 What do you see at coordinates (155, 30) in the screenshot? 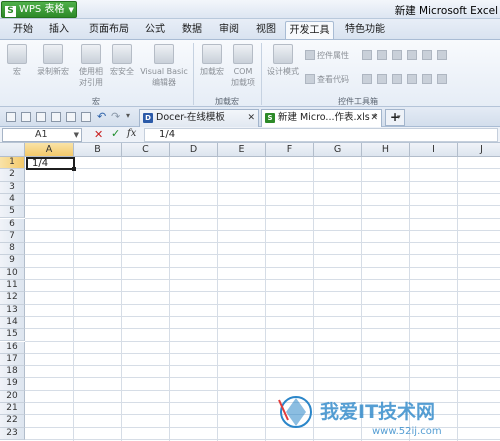
I see `tab-formulas: 公式` at bounding box center [155, 30].